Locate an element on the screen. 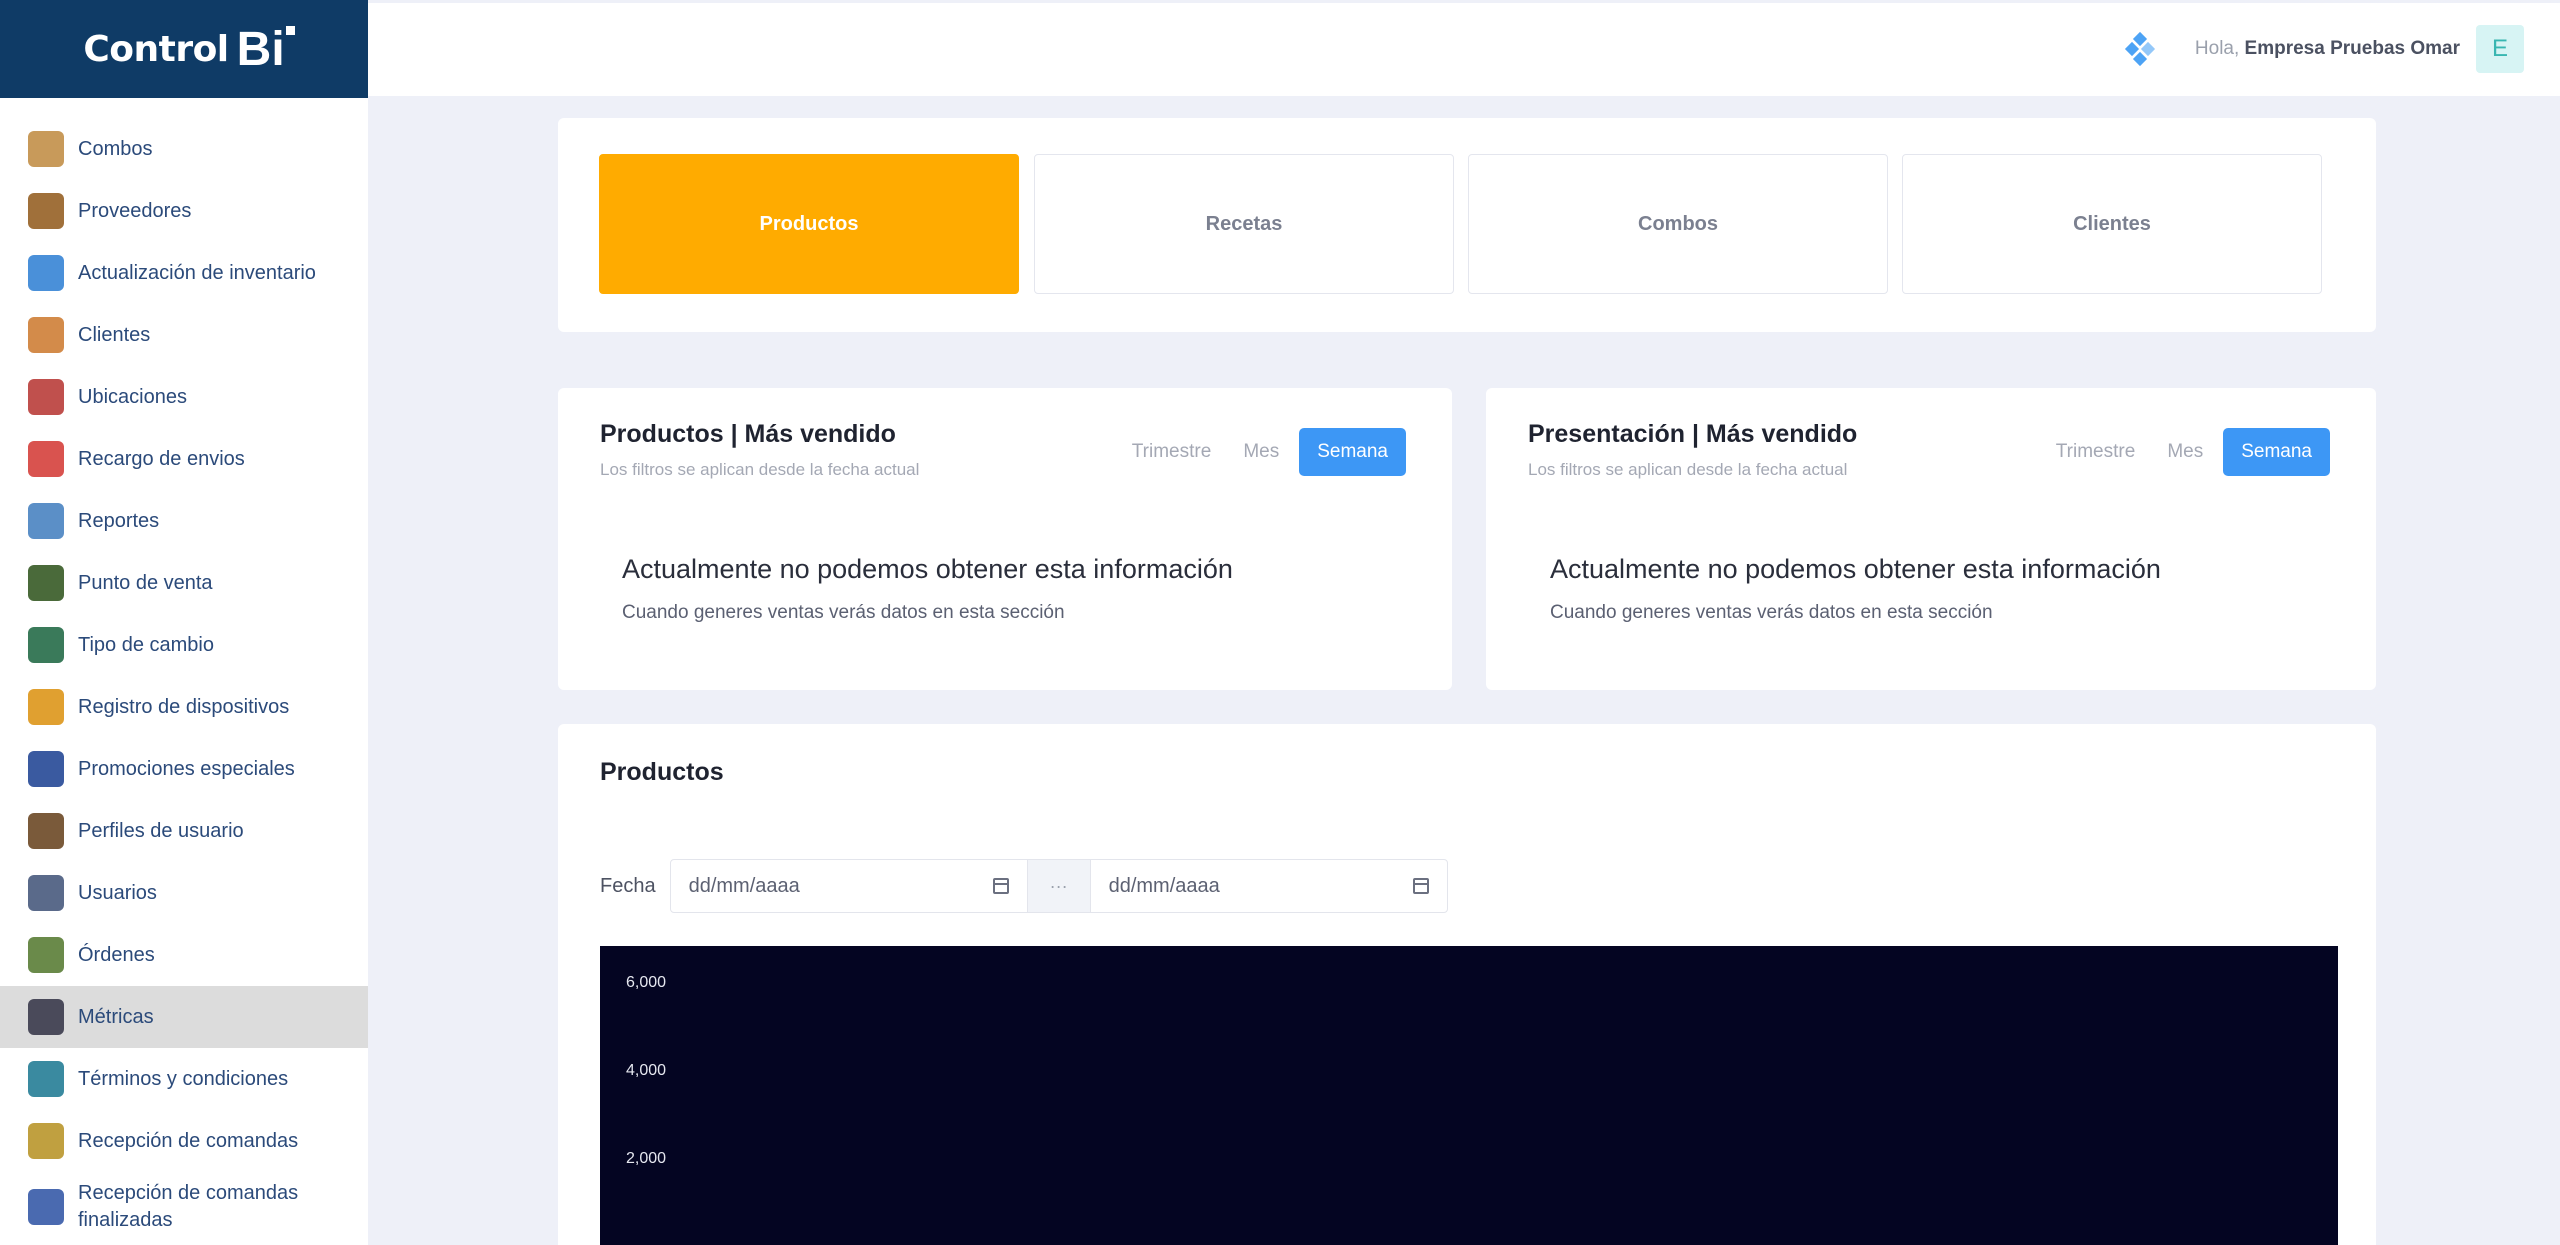 The width and height of the screenshot is (2560, 1245). y-tick-label: 4,000 is located at coordinates (646, 1070).